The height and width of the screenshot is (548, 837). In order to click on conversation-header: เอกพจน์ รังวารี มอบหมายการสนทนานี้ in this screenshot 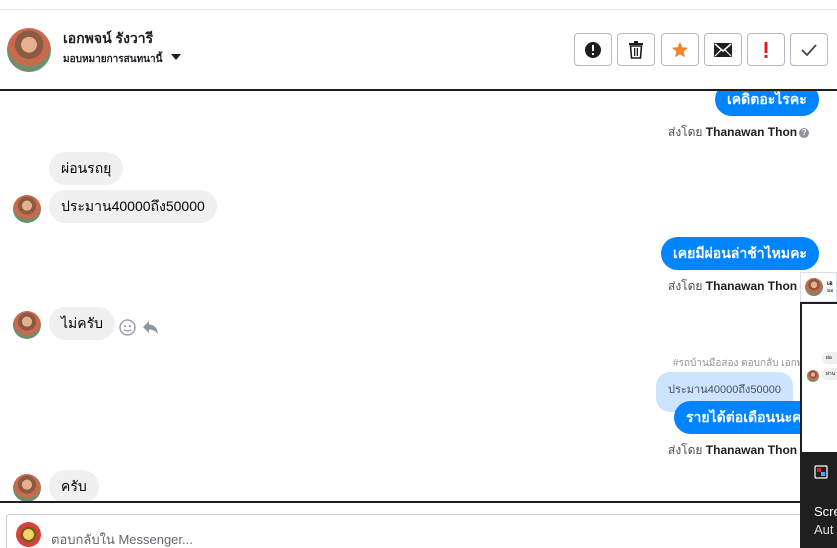, I will do `click(418, 50)`.